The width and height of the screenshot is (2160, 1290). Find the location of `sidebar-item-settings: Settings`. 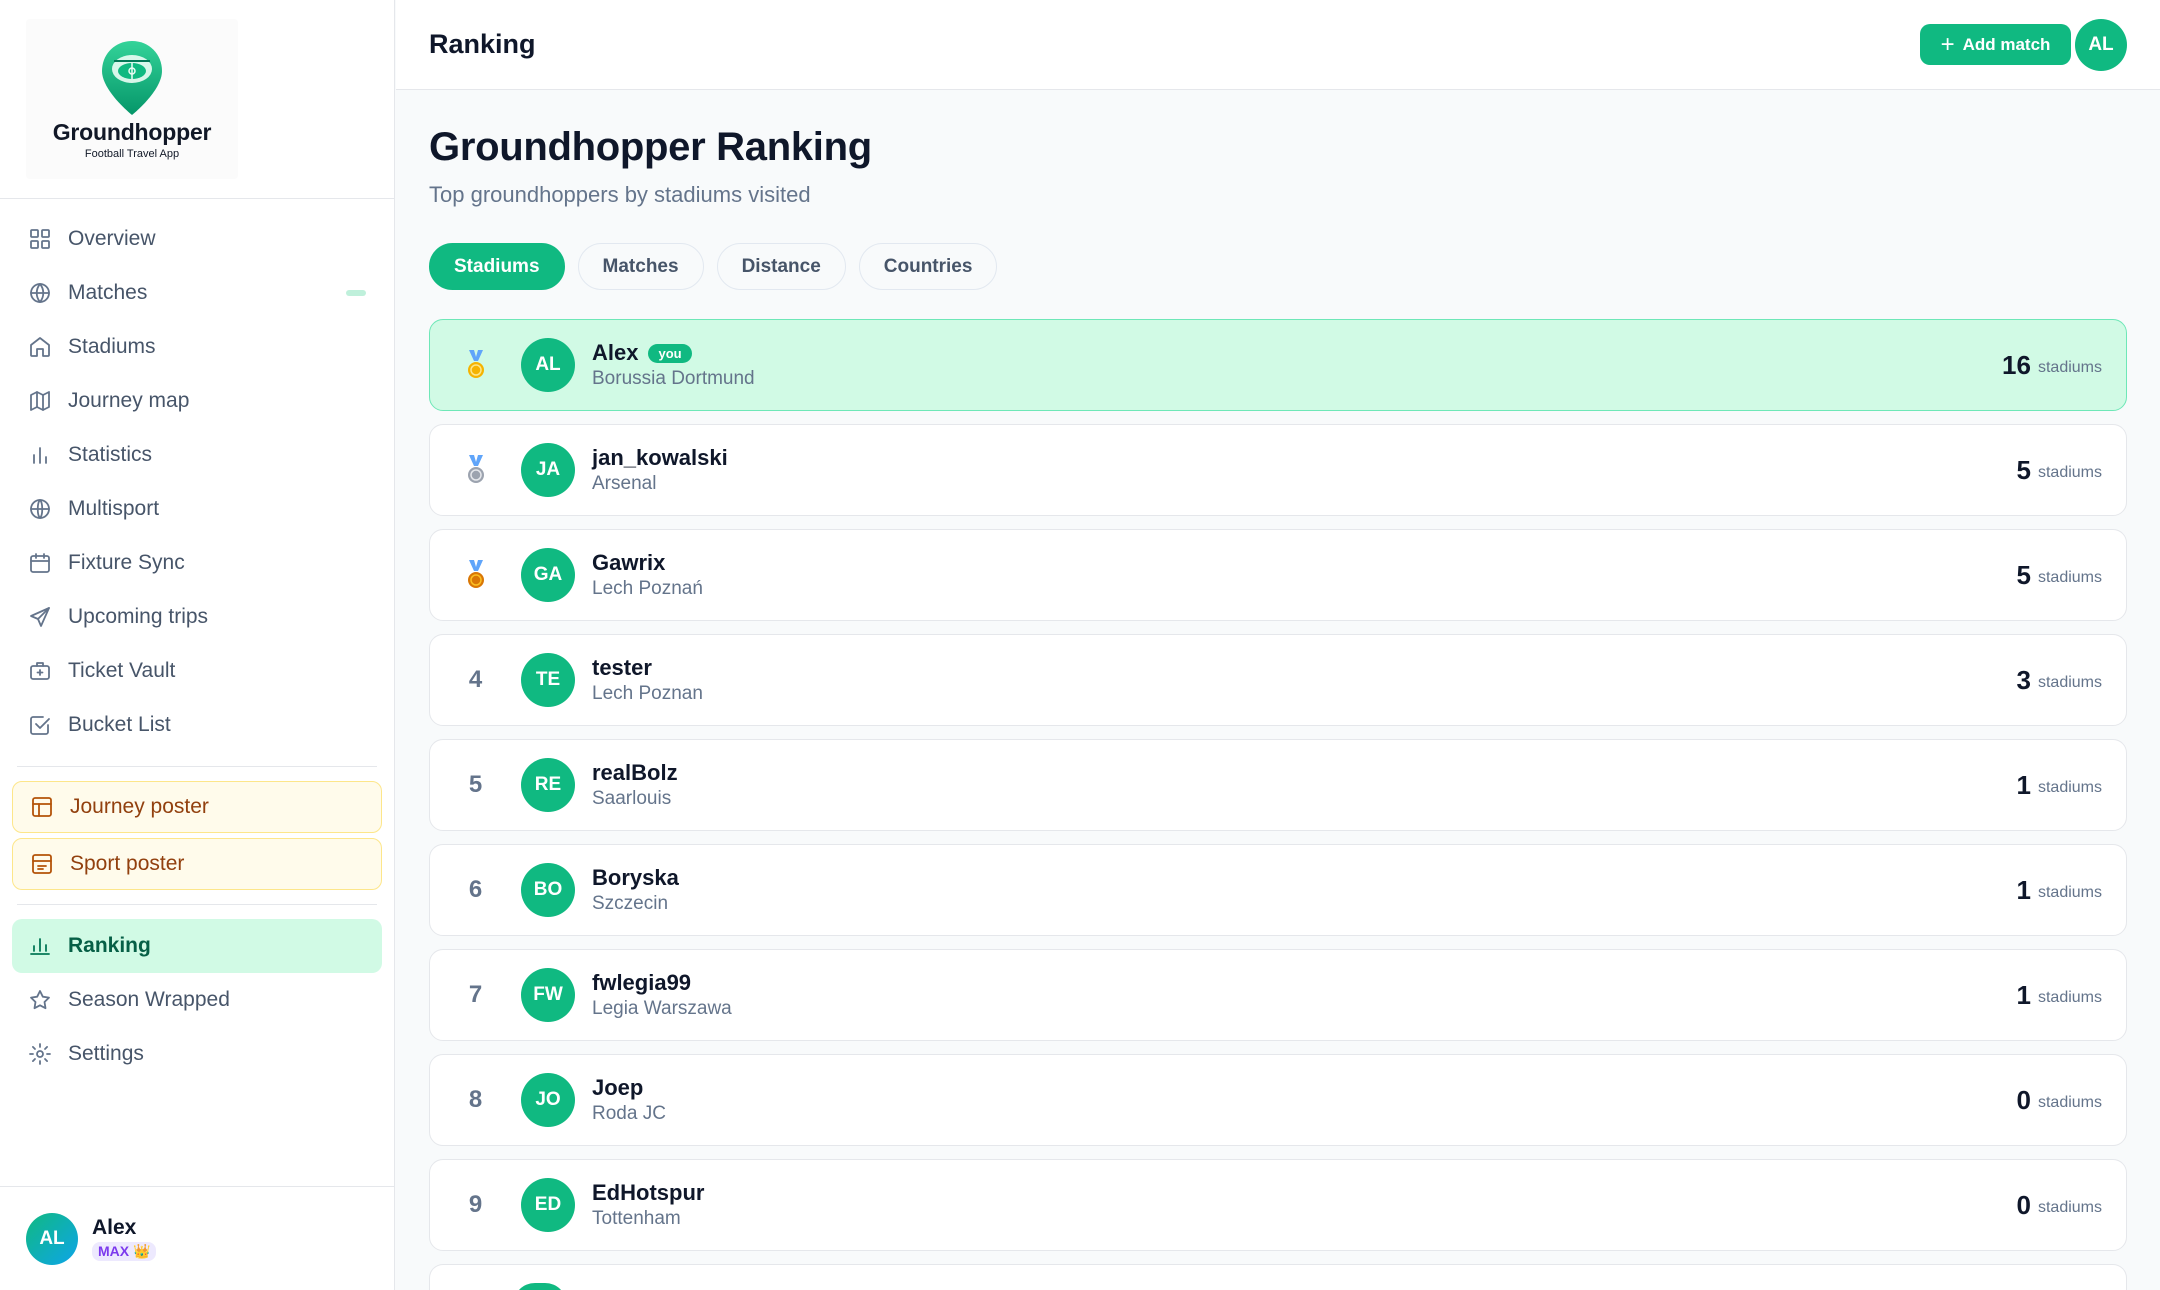

sidebar-item-settings: Settings is located at coordinates (197, 1054).